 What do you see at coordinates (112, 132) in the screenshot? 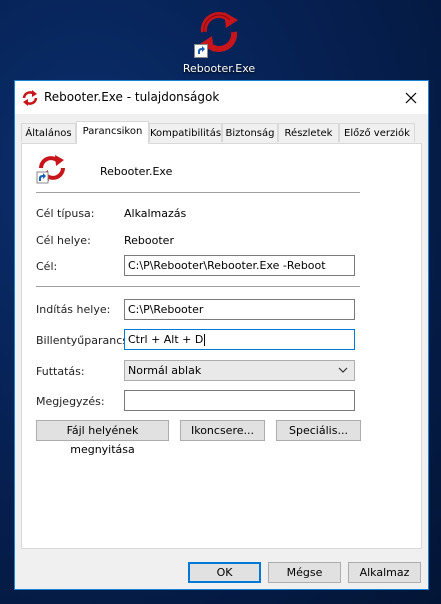
I see `tab-shortcut: Parancsikon` at bounding box center [112, 132].